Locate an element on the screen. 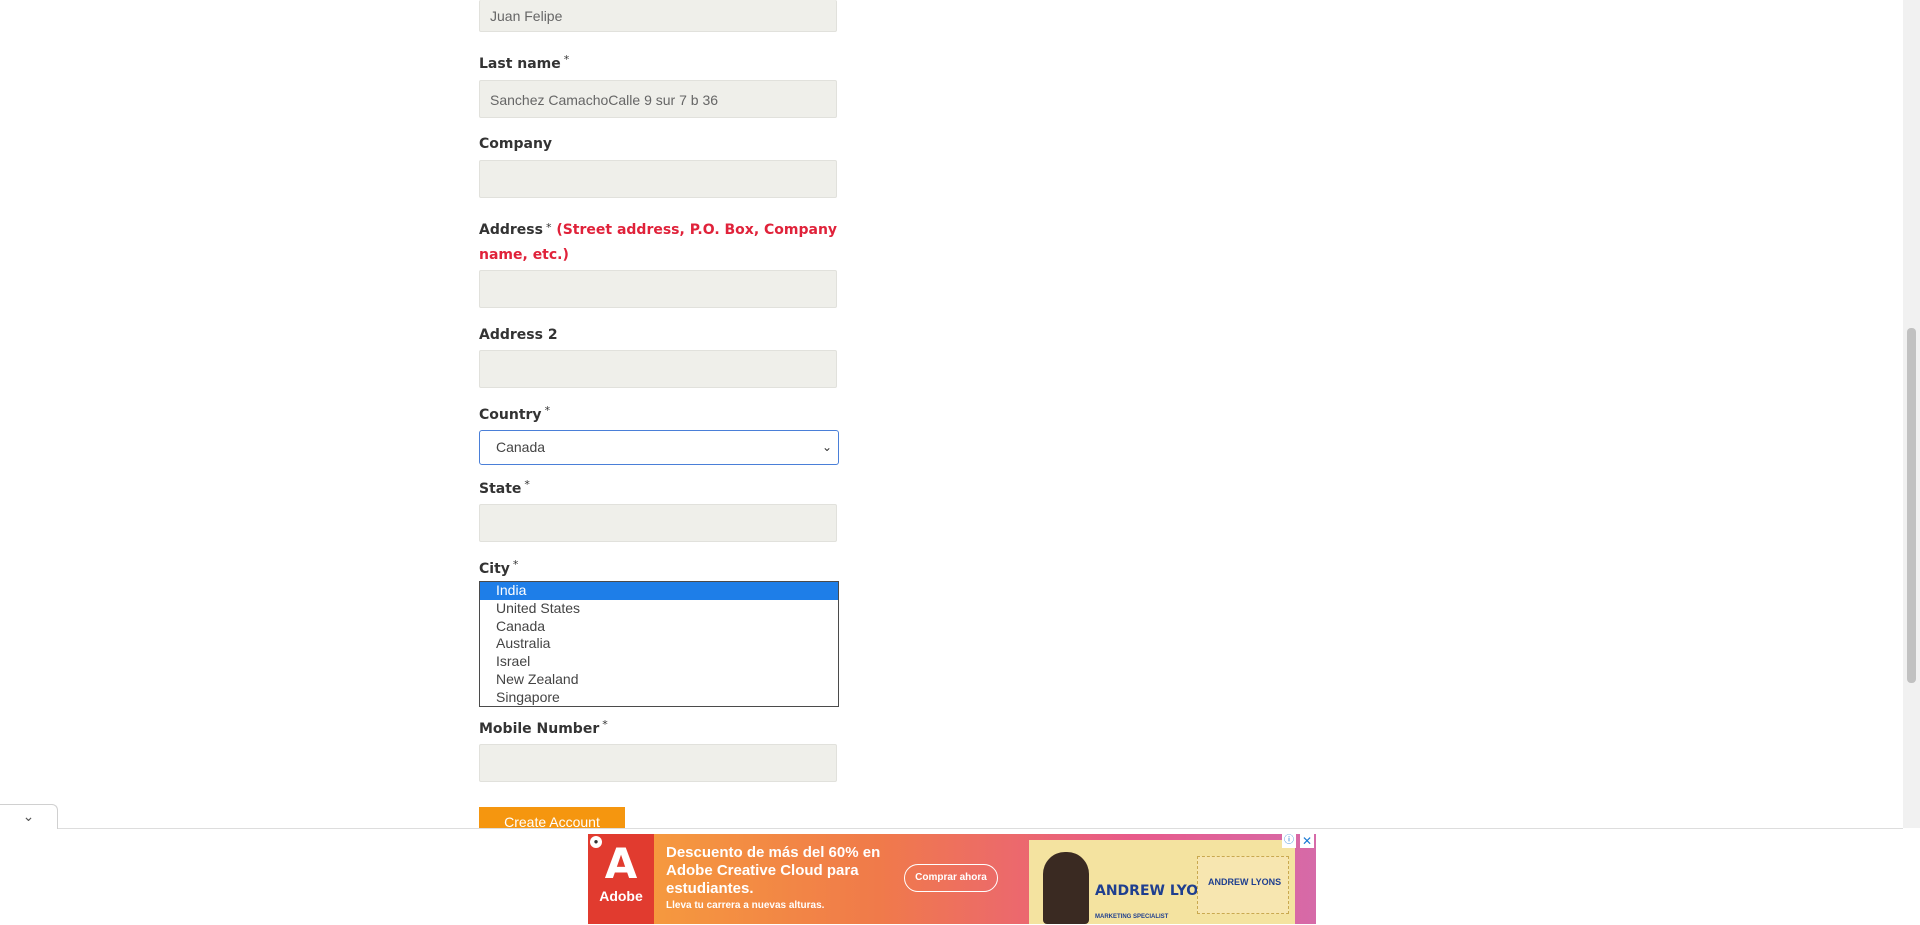 The image size is (1920, 925). first-name-input: Juan Felipe is located at coordinates (658, 16).